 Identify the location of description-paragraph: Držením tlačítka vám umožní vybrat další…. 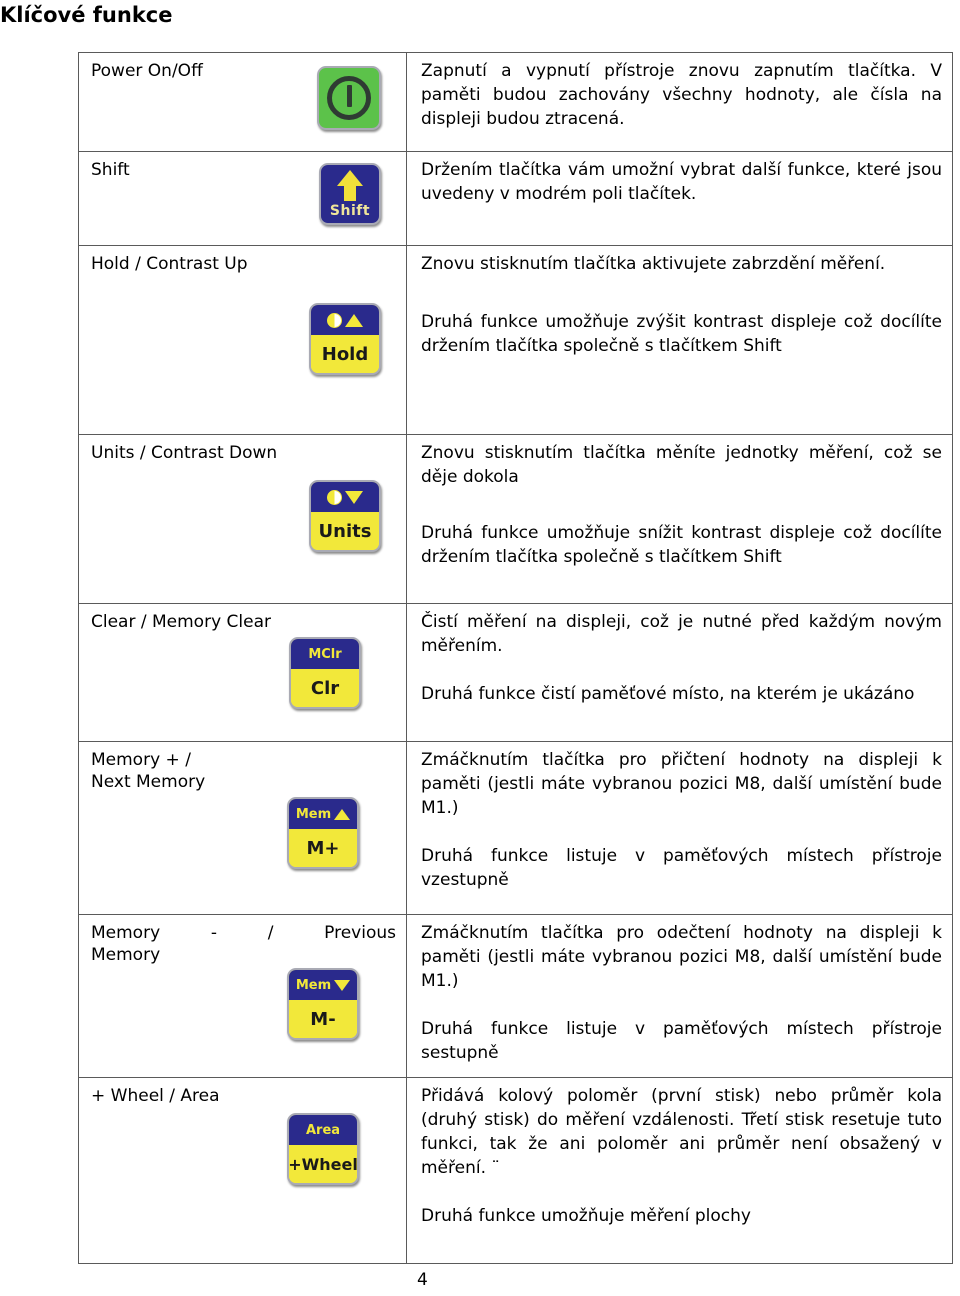
(681, 182).